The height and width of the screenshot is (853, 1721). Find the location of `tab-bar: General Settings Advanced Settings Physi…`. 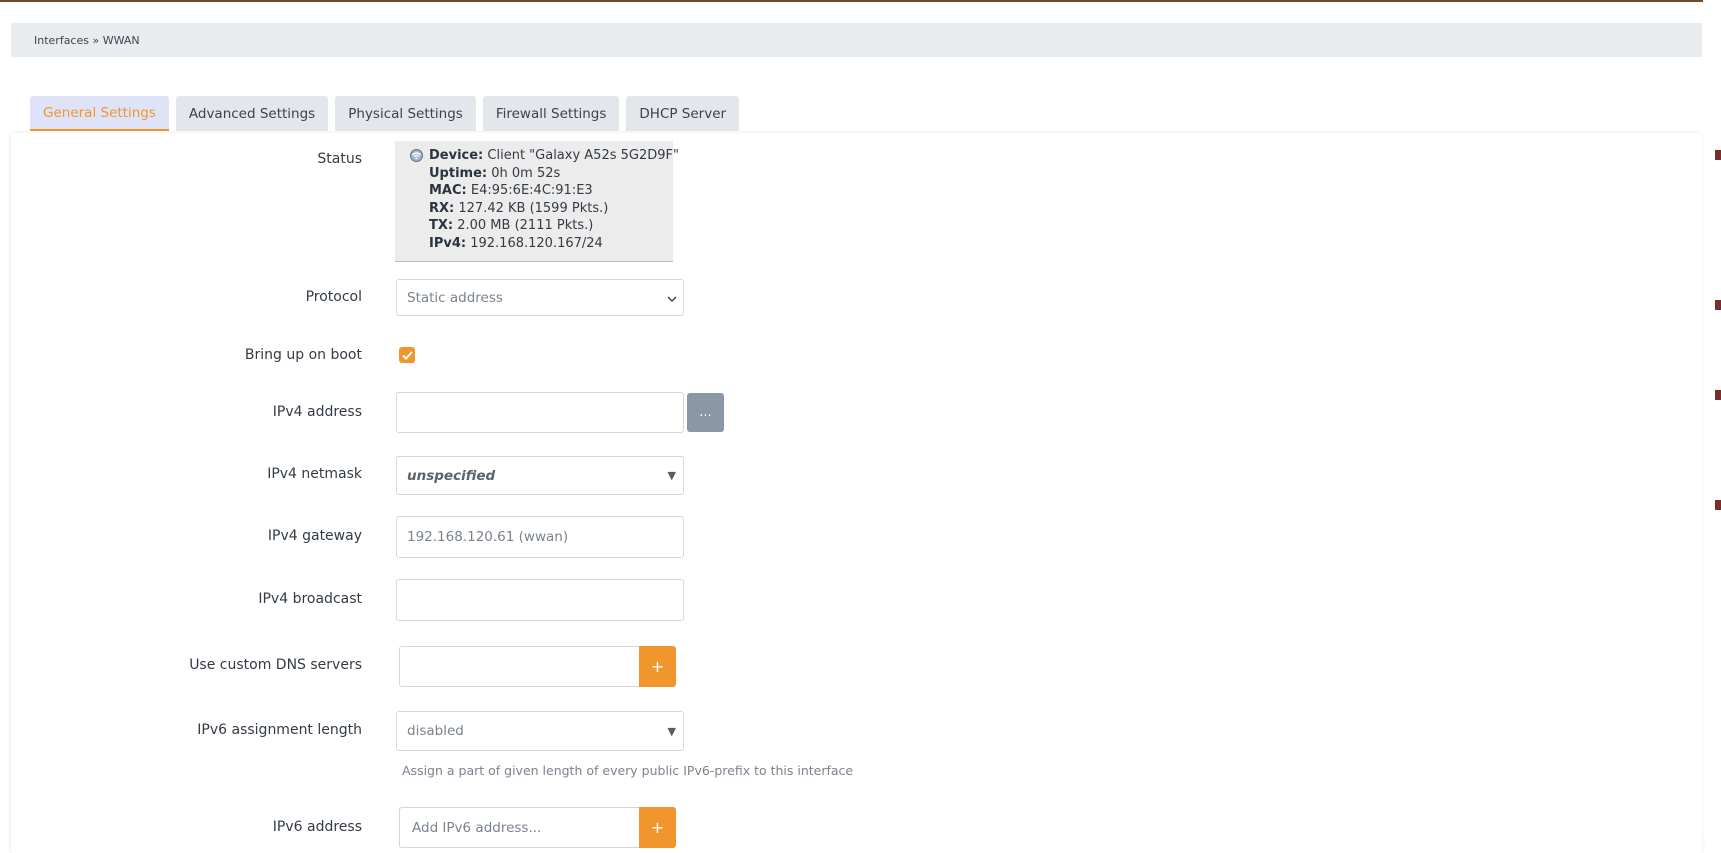

tab-bar: General Settings Advanced Settings Physi… is located at coordinates (385, 113).